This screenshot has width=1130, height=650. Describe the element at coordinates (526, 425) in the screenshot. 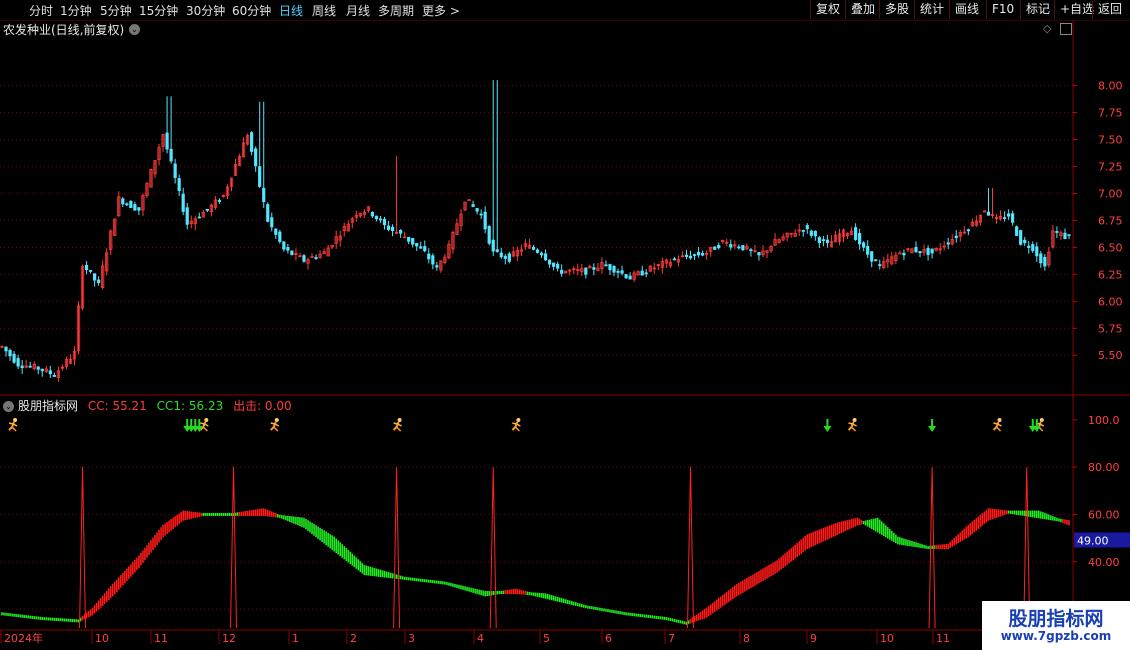

I see `signal-icons` at that location.